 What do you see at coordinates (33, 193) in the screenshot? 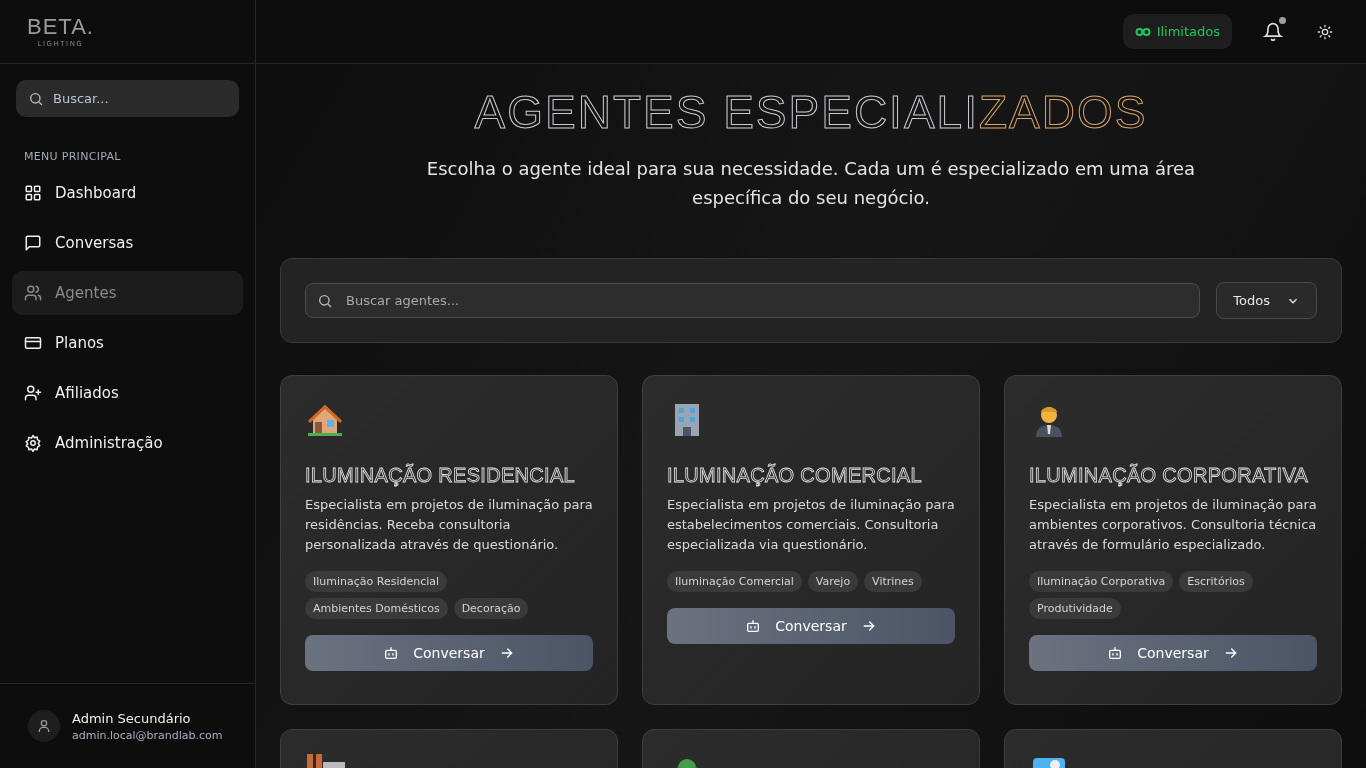
I see `grid-icon` at bounding box center [33, 193].